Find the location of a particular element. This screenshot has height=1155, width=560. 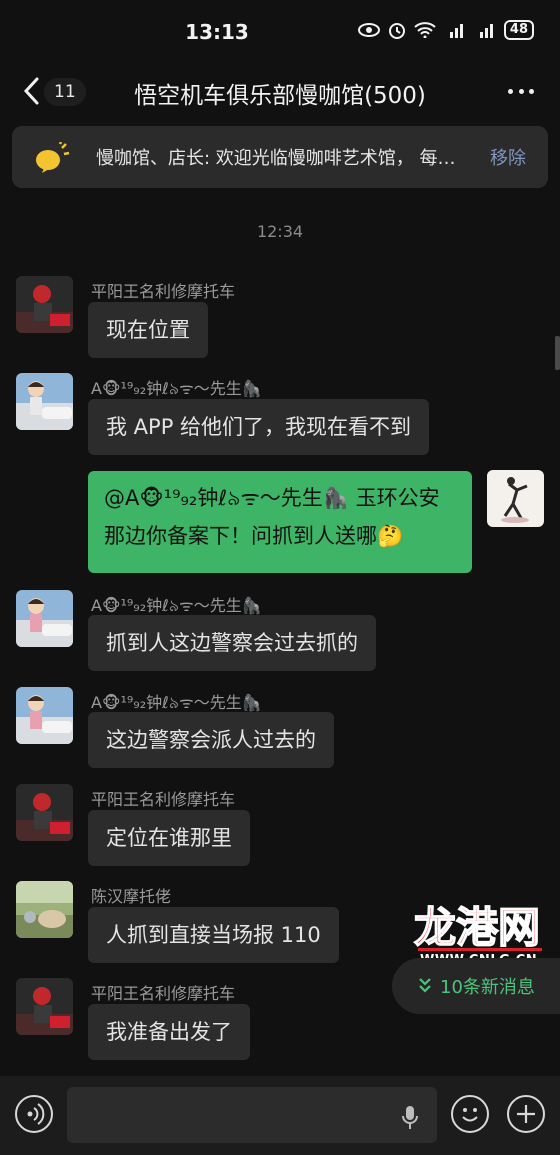

message-bubble: 我准备出发了 is located at coordinates (169, 1032).